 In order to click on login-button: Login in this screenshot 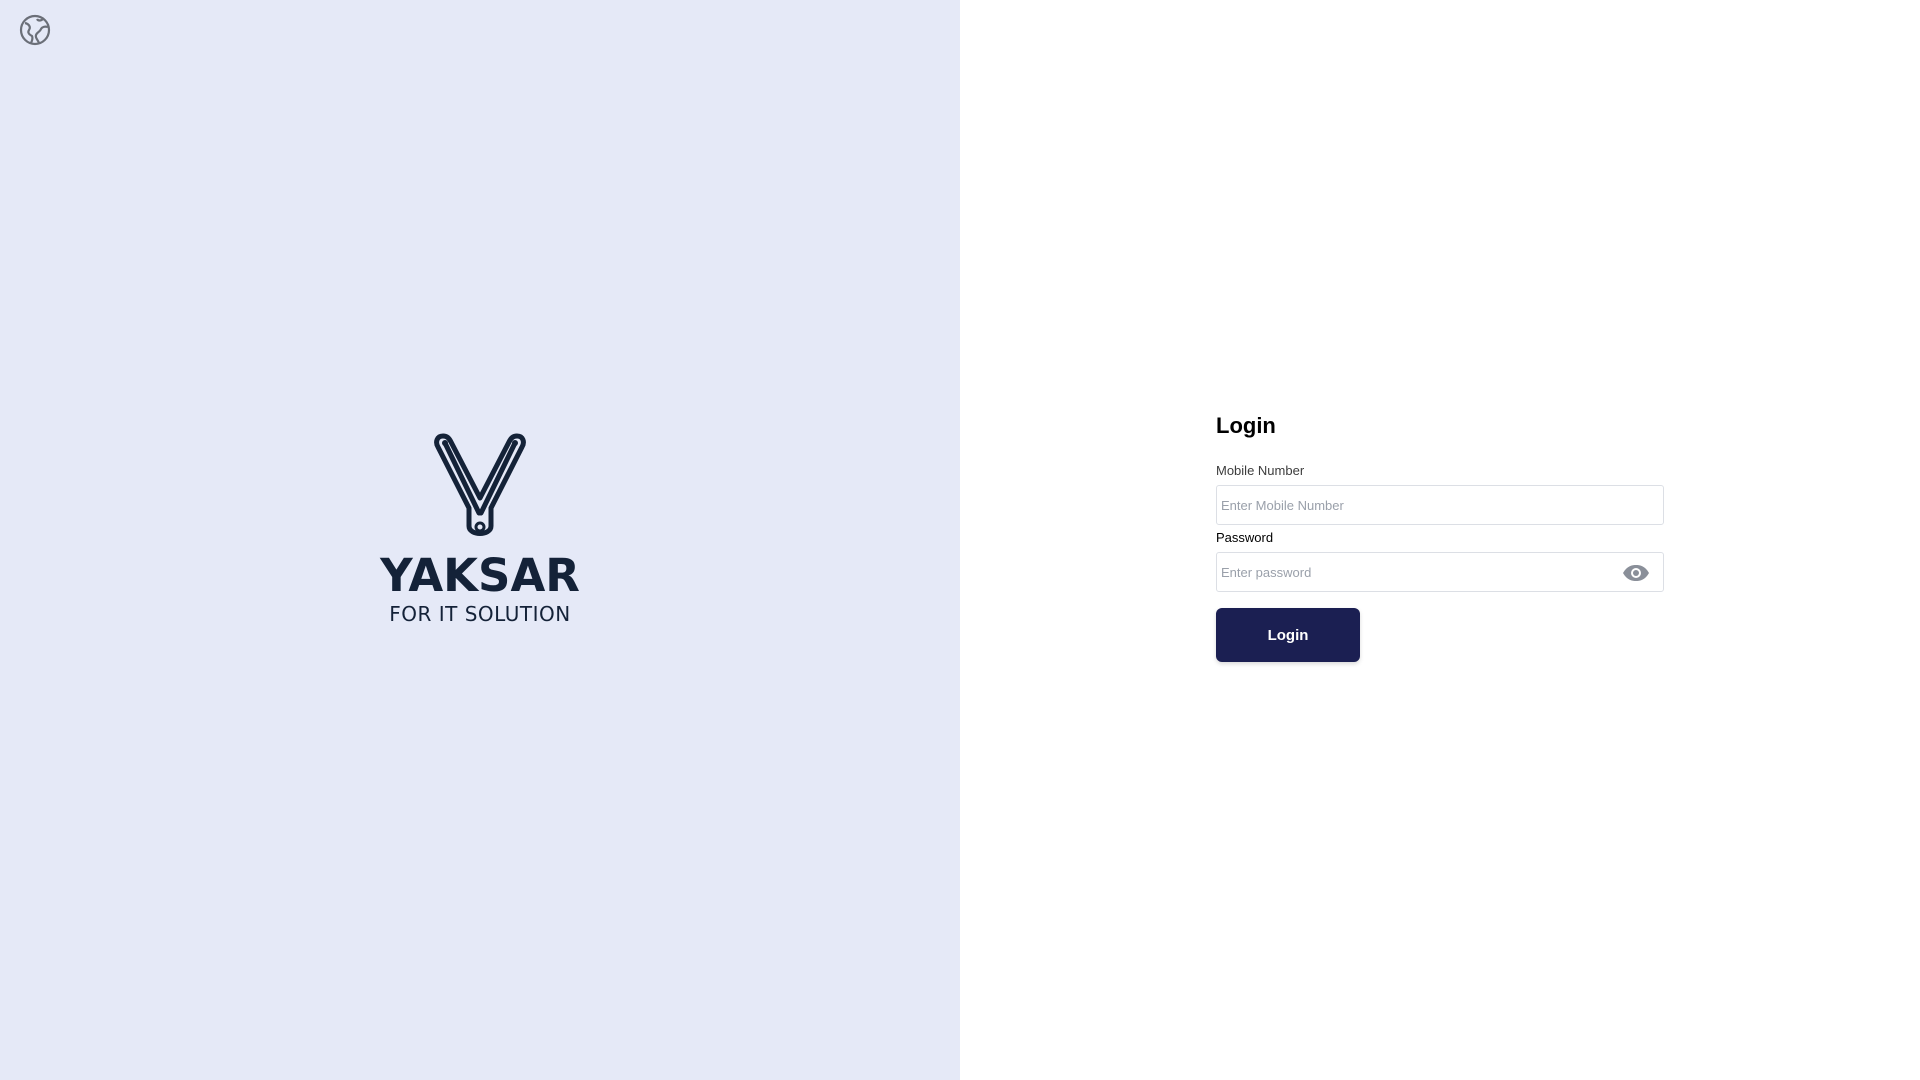, I will do `click(1288, 635)`.